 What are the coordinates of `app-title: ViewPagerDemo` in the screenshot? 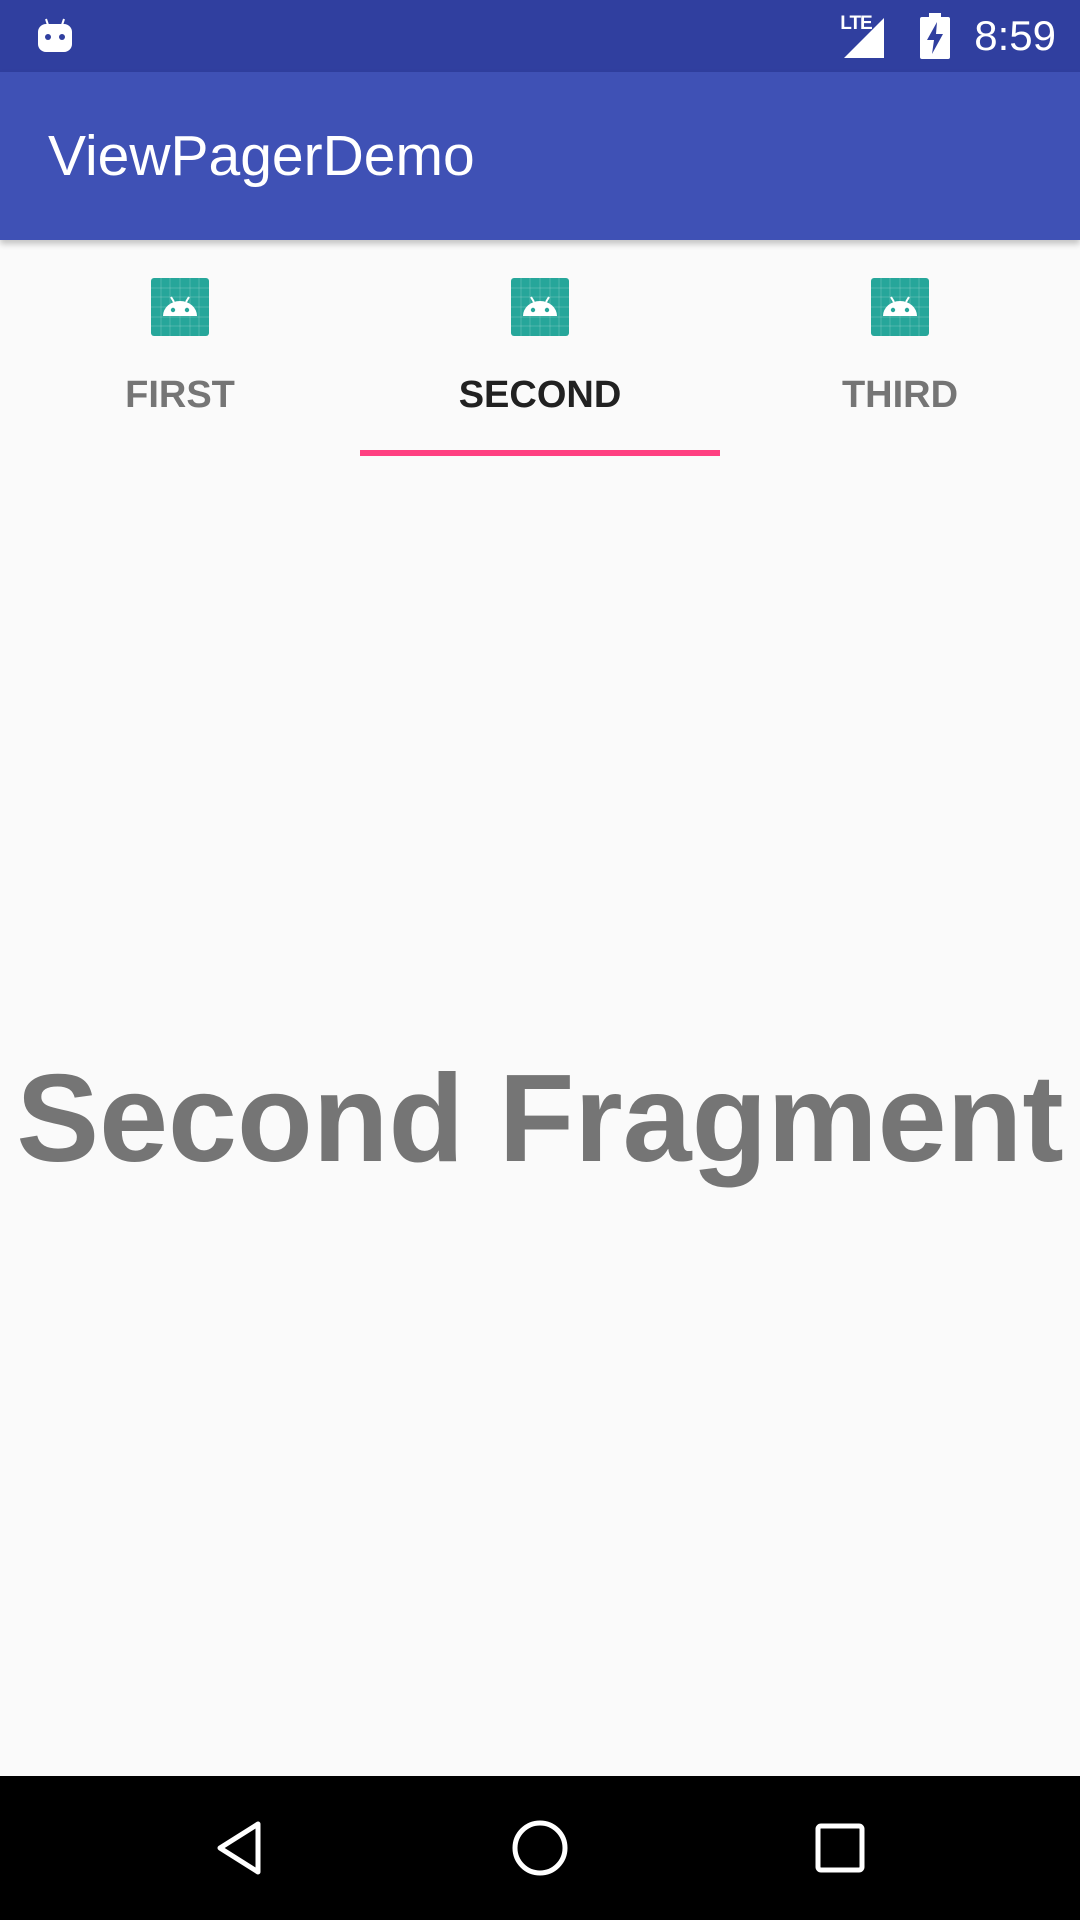 It's located at (261, 156).